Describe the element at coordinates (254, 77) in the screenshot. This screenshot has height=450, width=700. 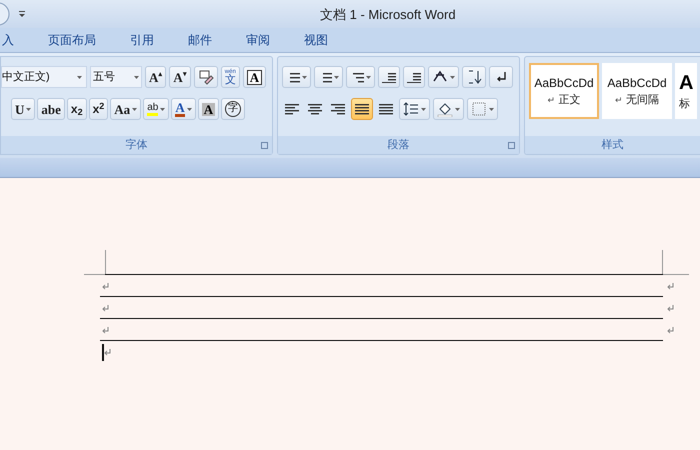
I see `character-border-button: A` at that location.